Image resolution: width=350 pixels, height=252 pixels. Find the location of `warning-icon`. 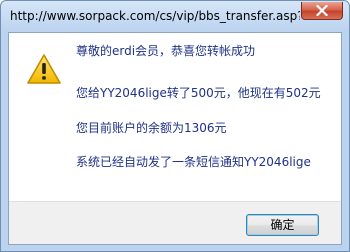

warning-icon is located at coordinates (44, 69).